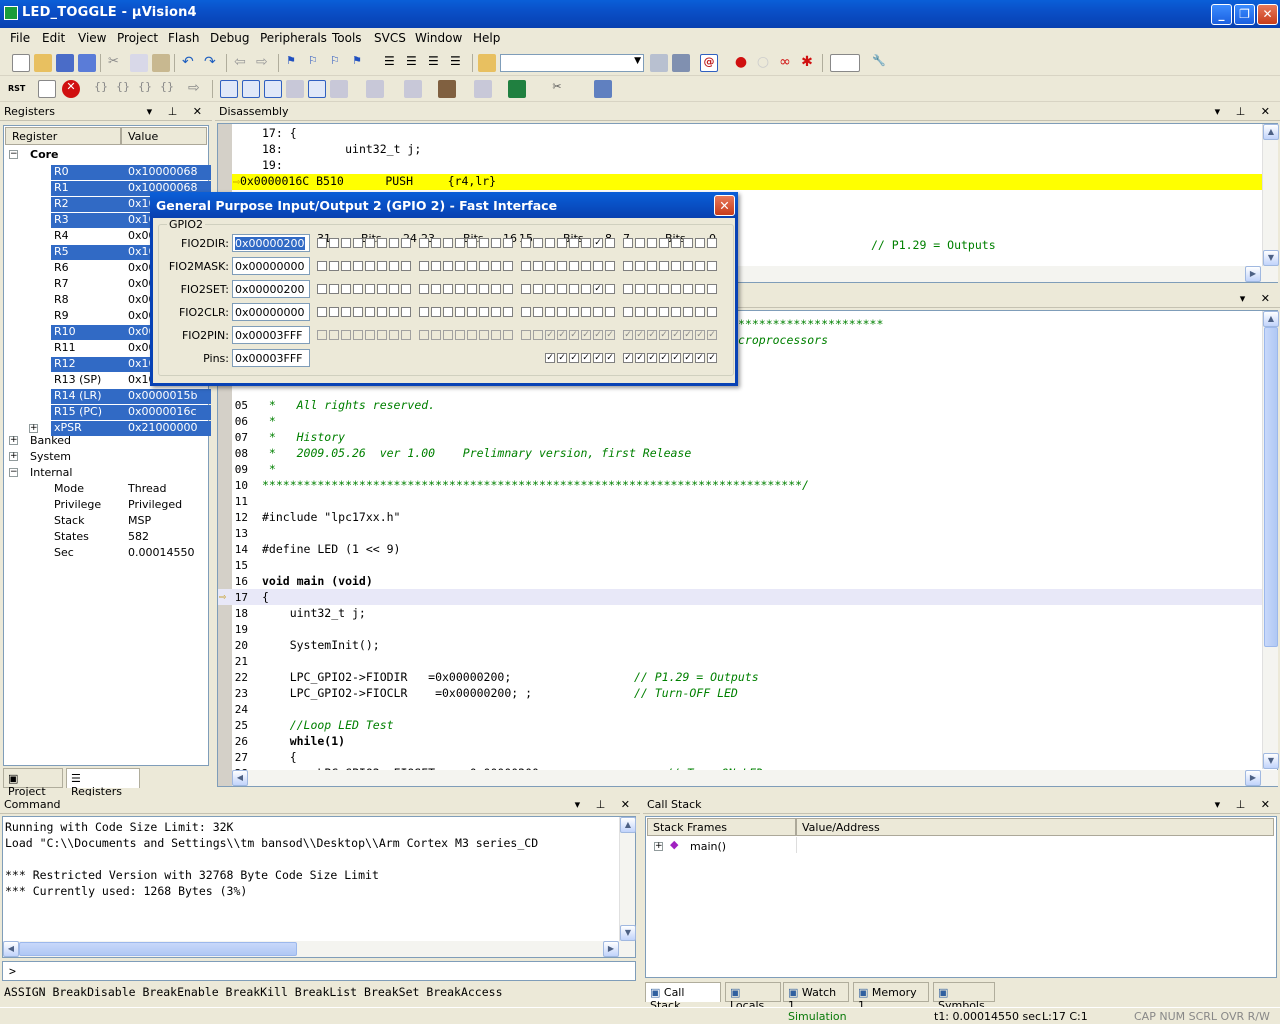 The height and width of the screenshot is (1024, 1280). Describe the element at coordinates (652, 358) in the screenshot. I see `bit-checkbox: ✓` at that location.